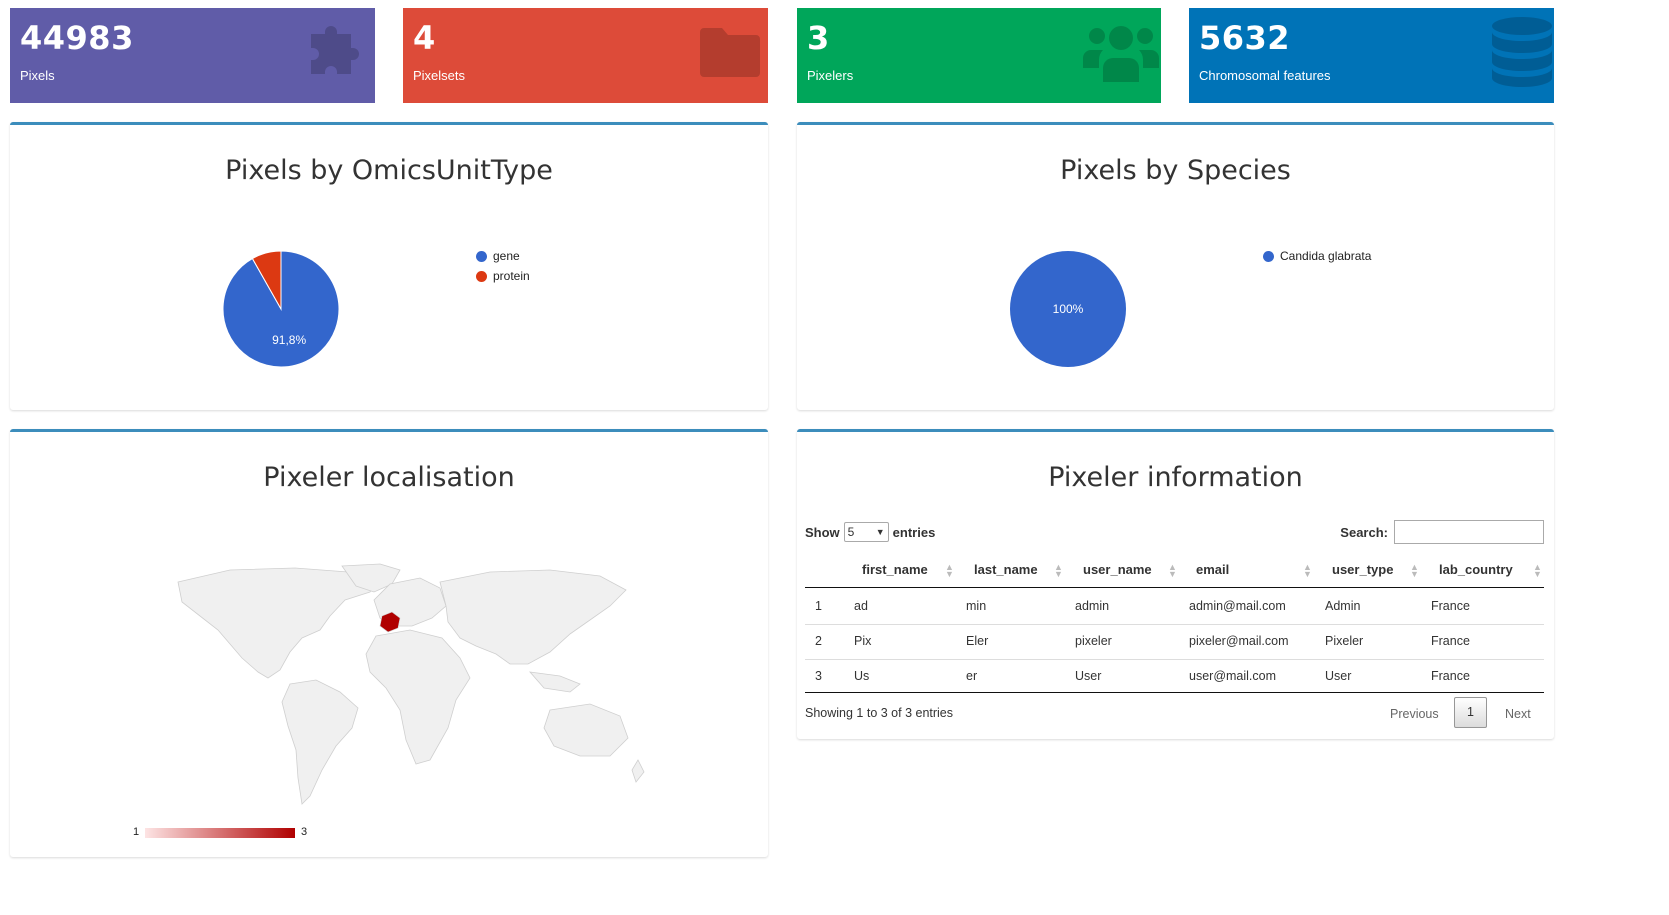  What do you see at coordinates (585, 55) in the screenshot?
I see `value-box-pixelsets: 4 Pixelsets` at bounding box center [585, 55].